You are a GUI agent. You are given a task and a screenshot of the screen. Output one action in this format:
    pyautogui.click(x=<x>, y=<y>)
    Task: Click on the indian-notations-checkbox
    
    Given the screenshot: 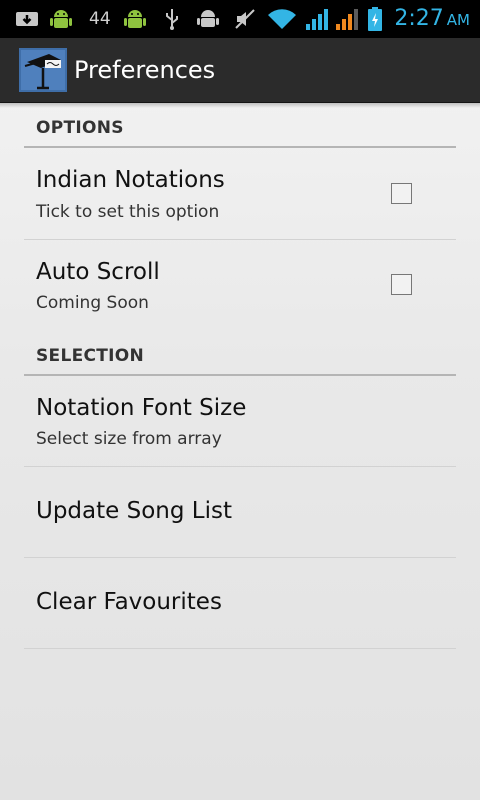 What is the action you would take?
    pyautogui.click(x=401, y=193)
    